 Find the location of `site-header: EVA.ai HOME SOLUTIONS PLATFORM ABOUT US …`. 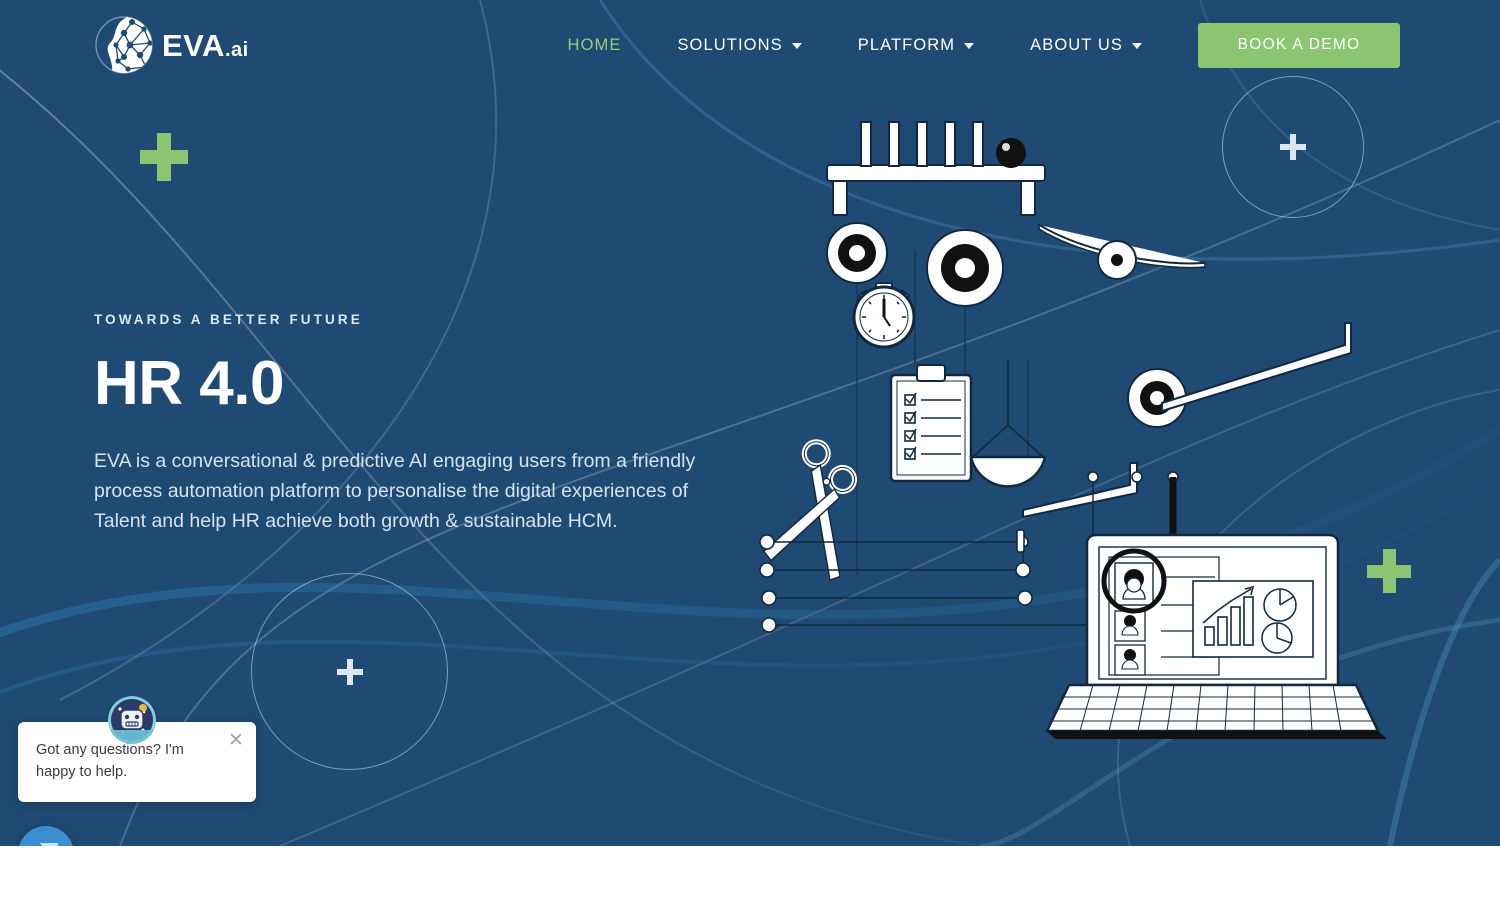

site-header: EVA.ai HOME SOLUTIONS PLATFORM ABOUT US … is located at coordinates (750, 45).